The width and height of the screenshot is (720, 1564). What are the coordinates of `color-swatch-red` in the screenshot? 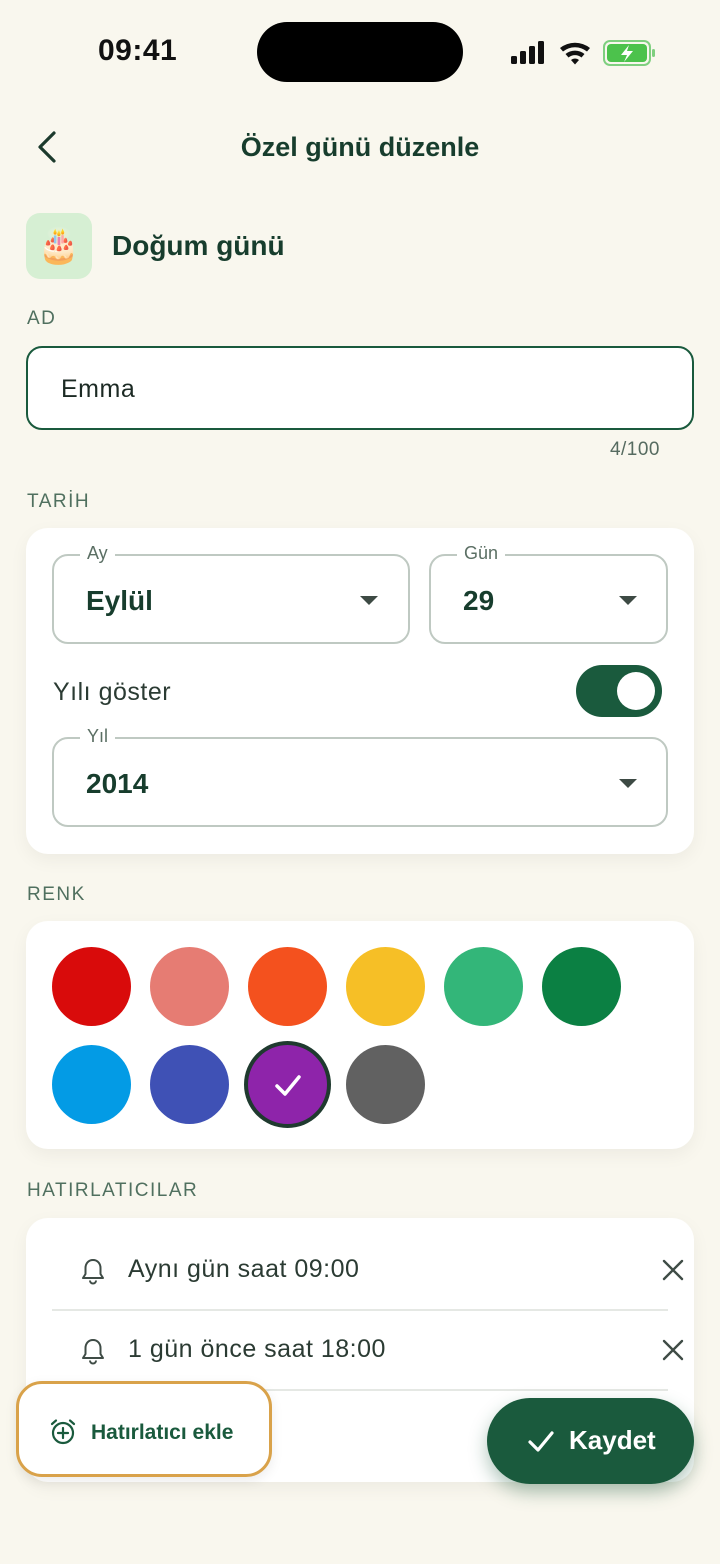 It's located at (91, 986).